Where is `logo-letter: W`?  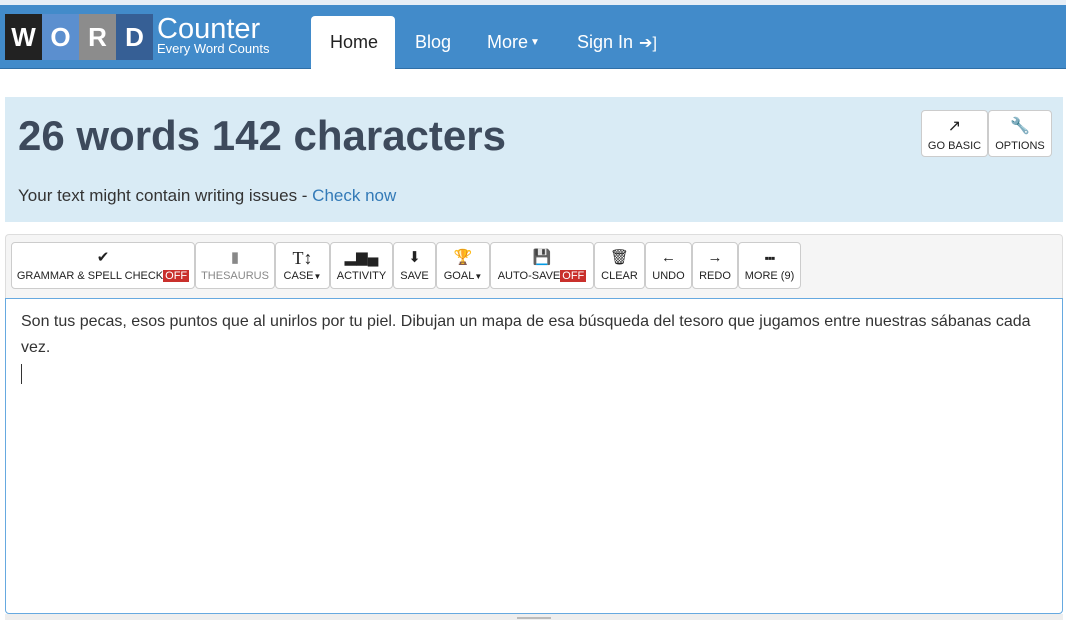
logo-letter: W is located at coordinates (23, 37).